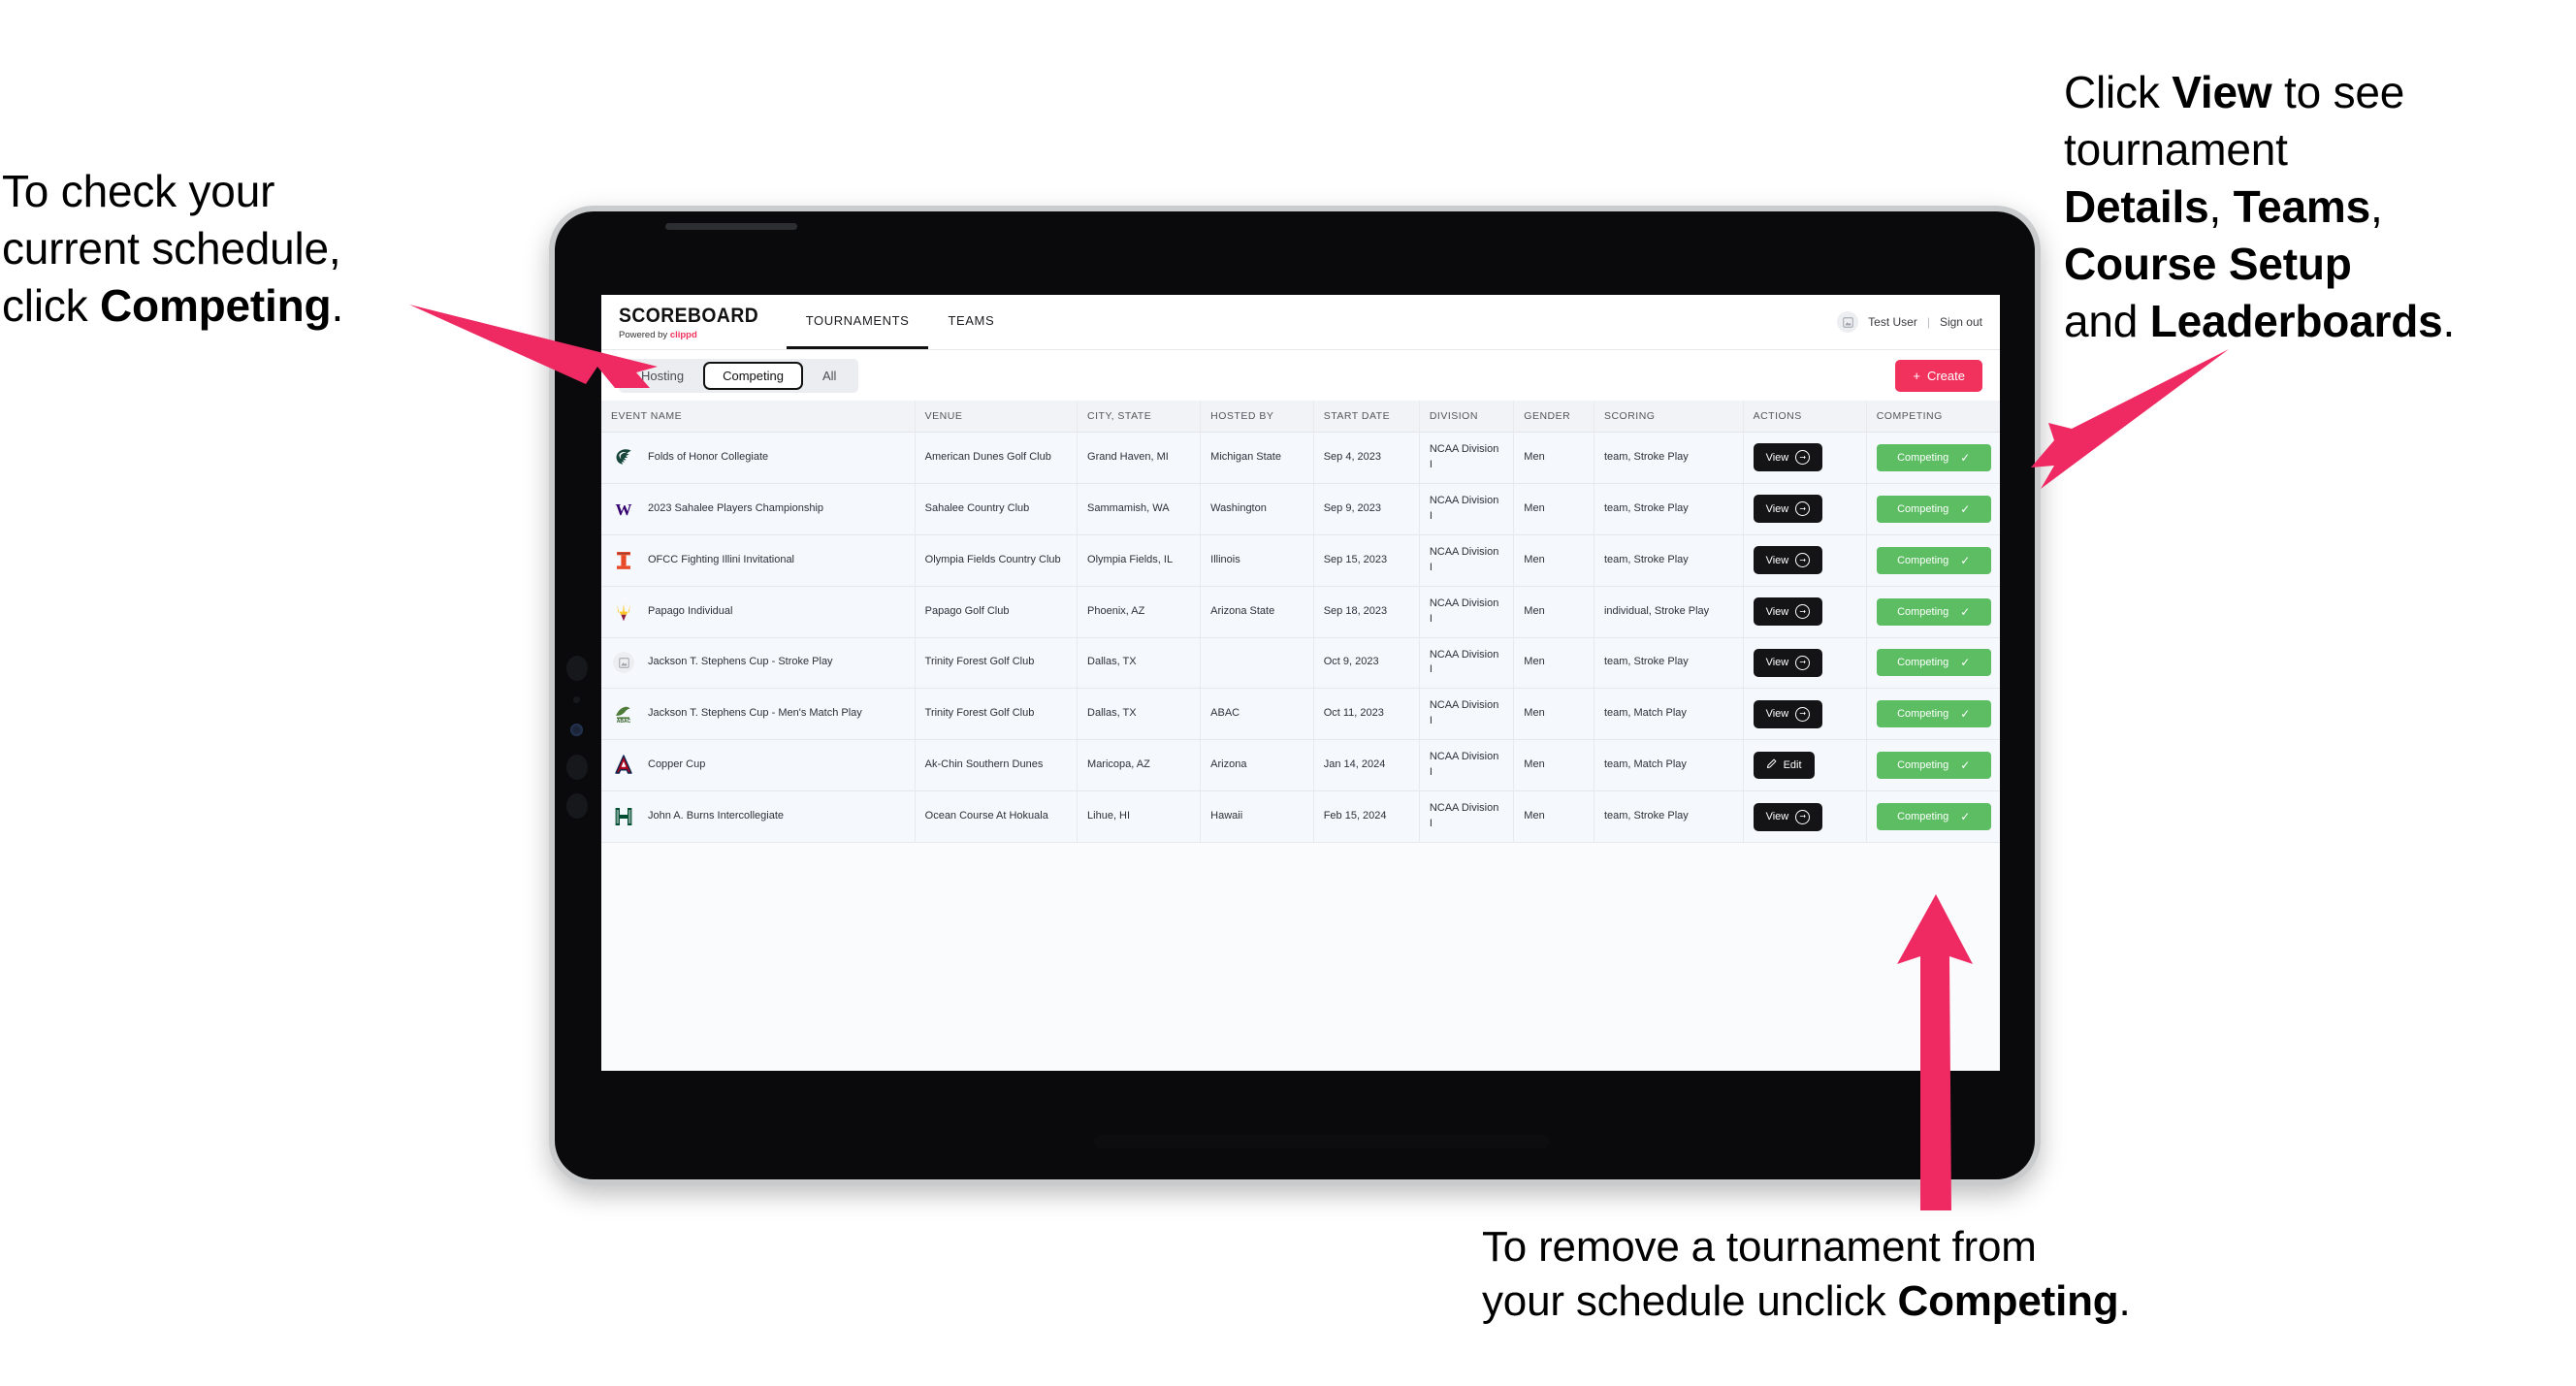 The image size is (2576, 1386). What do you see at coordinates (1961, 322) in the screenshot?
I see `sign-out-link: Sign out` at bounding box center [1961, 322].